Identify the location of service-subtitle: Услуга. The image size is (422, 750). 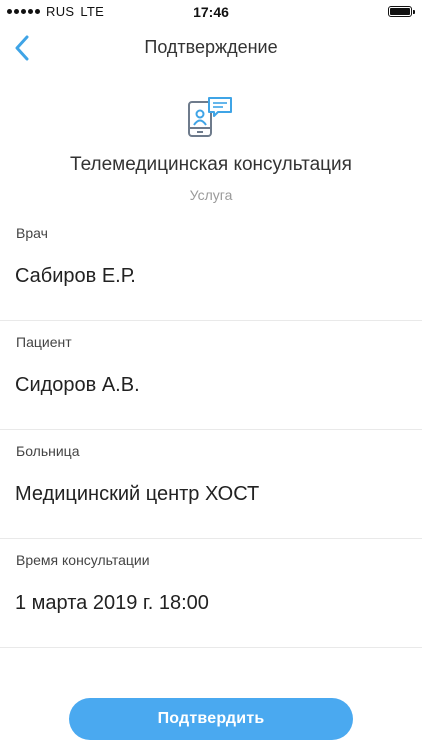
(211, 195).